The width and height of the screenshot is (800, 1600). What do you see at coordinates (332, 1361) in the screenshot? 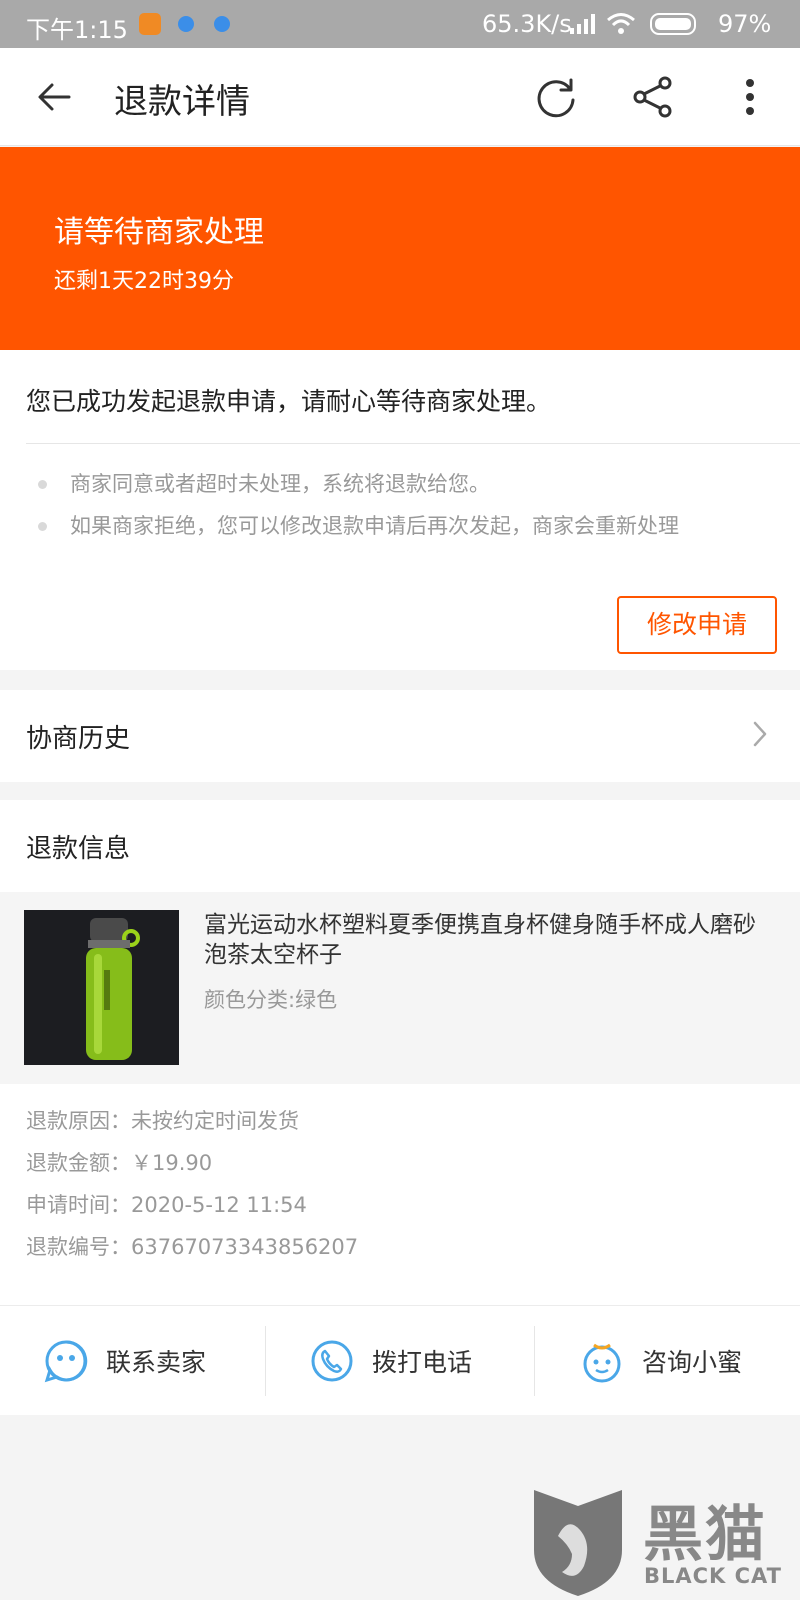
I see `phone-icon` at bounding box center [332, 1361].